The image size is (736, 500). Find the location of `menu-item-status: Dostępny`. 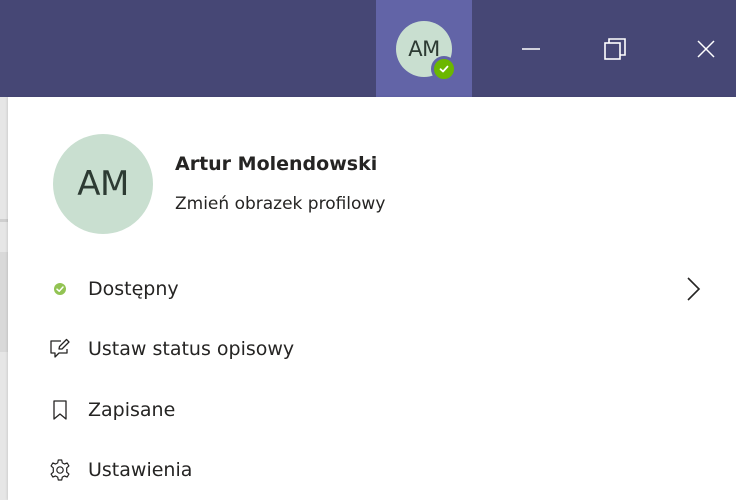

menu-item-status: Dostępny is located at coordinates (378, 289).